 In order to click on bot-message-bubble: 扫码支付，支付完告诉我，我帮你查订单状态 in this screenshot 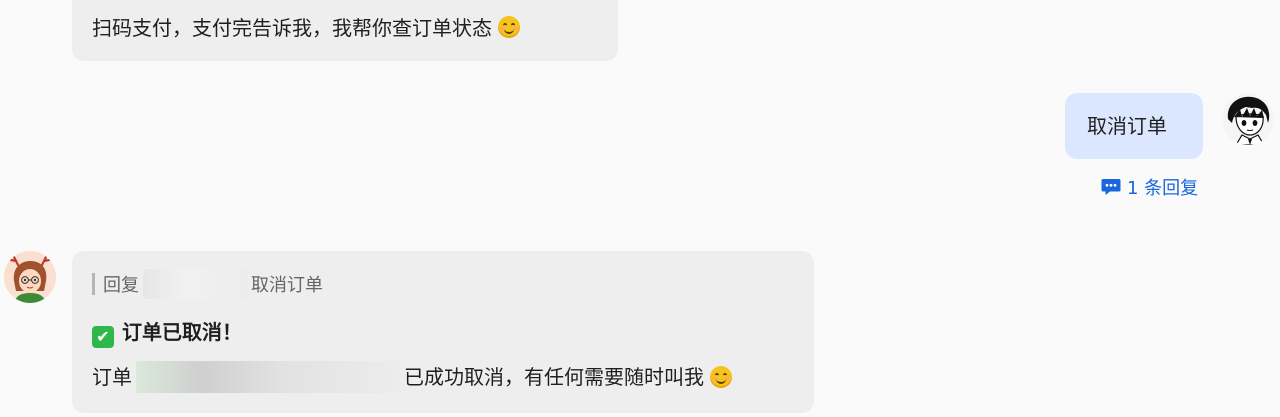, I will do `click(345, 30)`.